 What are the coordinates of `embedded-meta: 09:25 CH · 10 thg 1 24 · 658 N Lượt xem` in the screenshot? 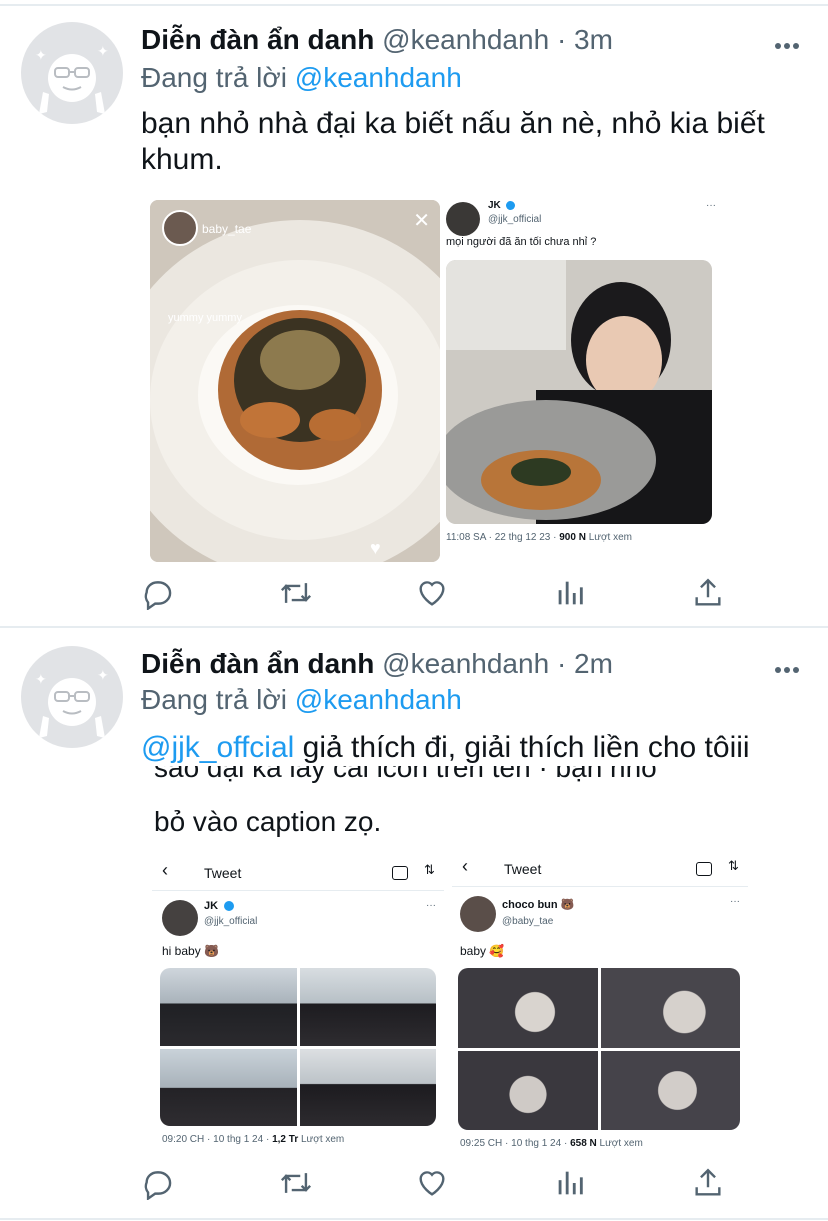 It's located at (551, 1143).